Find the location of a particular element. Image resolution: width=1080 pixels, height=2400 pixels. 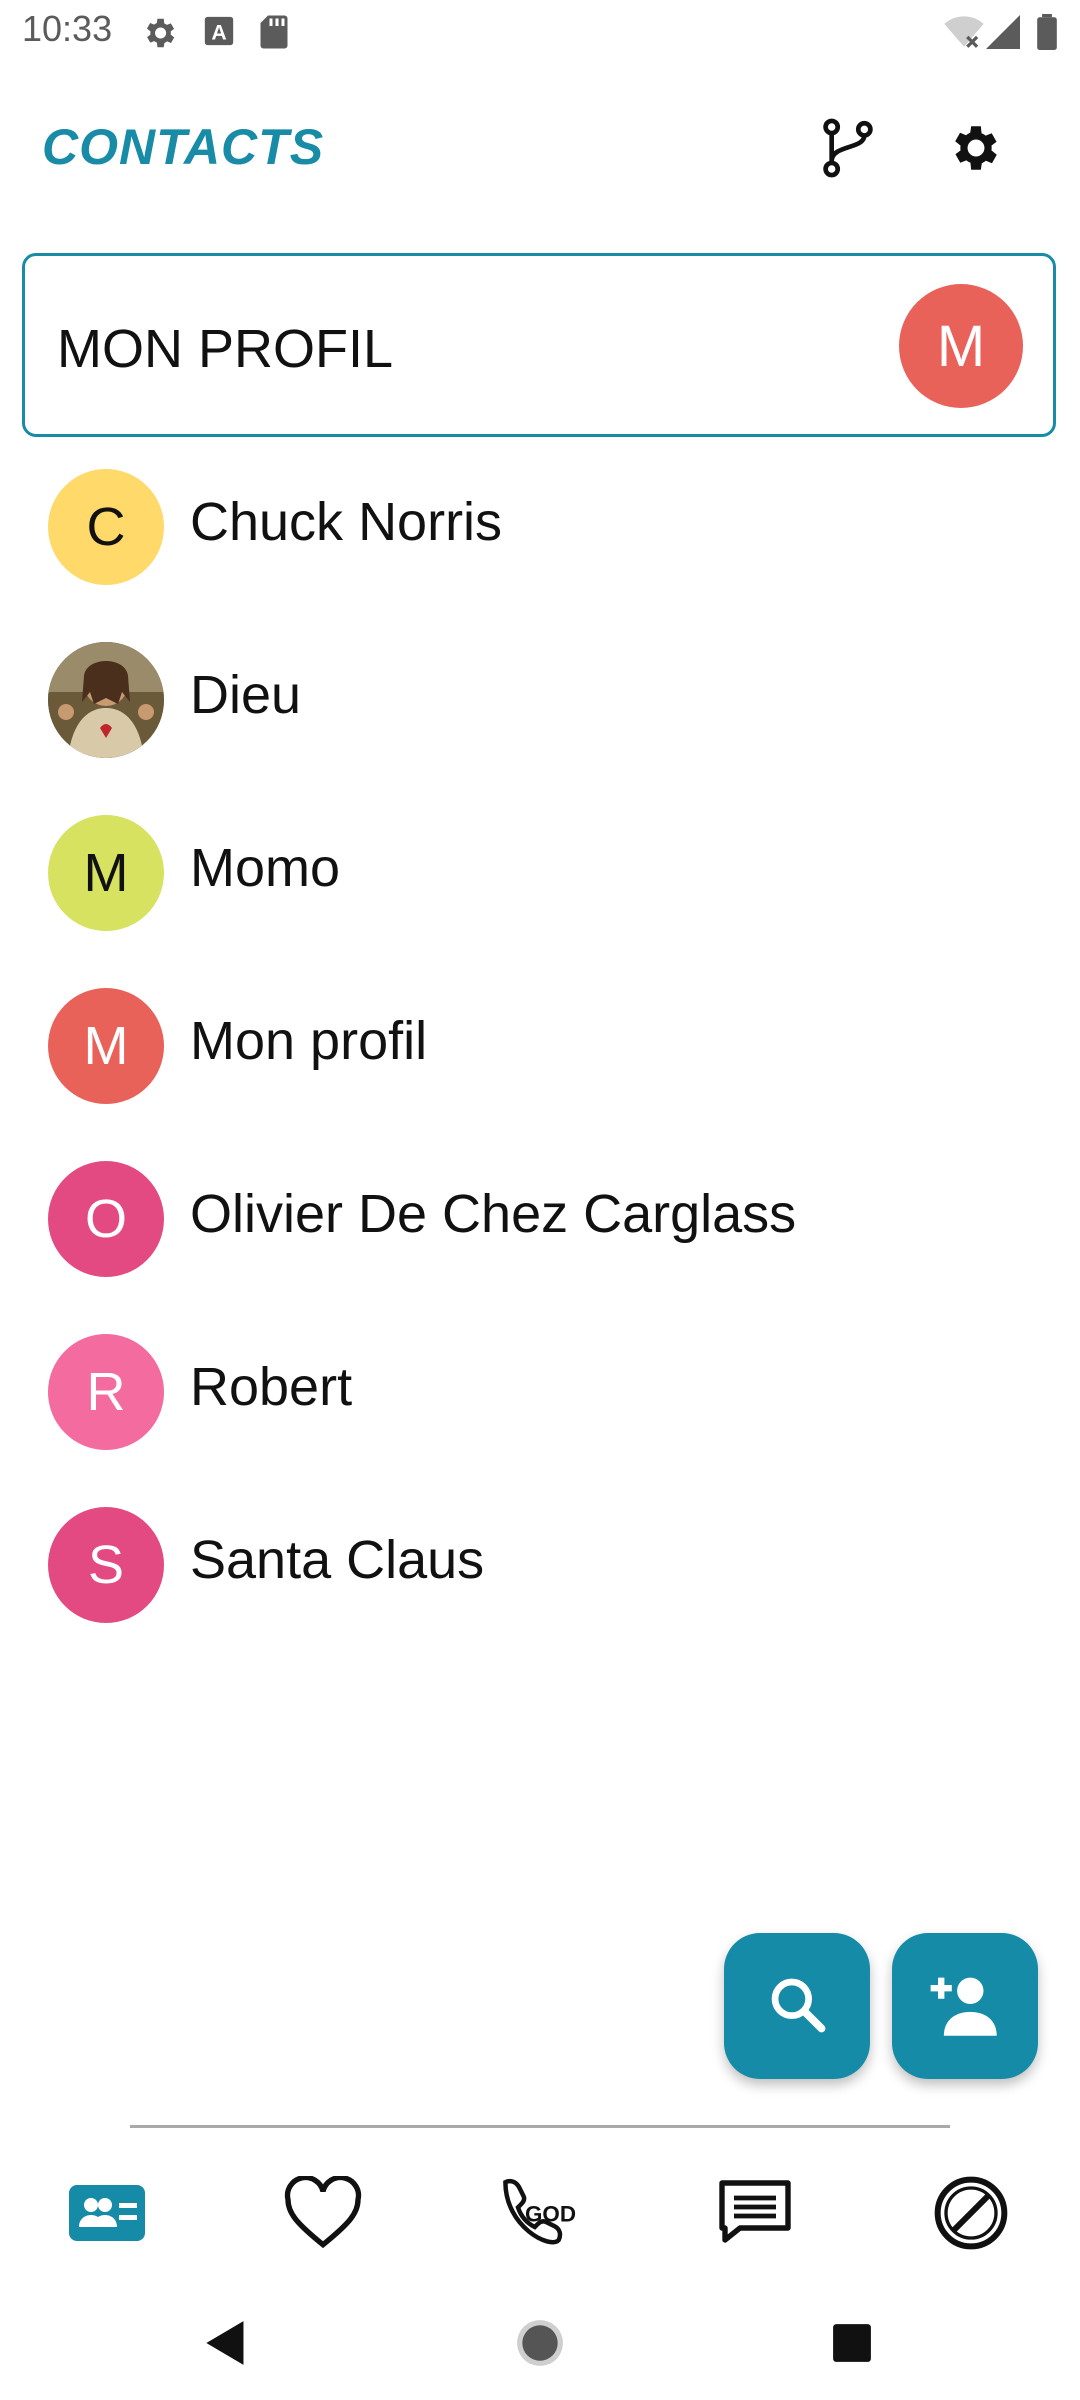

avatar: R is located at coordinates (106, 1392).